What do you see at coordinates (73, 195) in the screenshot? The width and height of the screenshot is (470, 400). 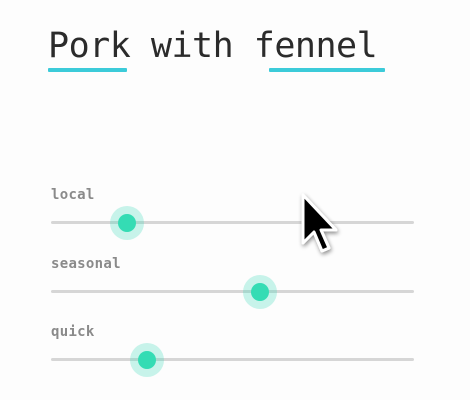 I see `slider-label-local: local` at bounding box center [73, 195].